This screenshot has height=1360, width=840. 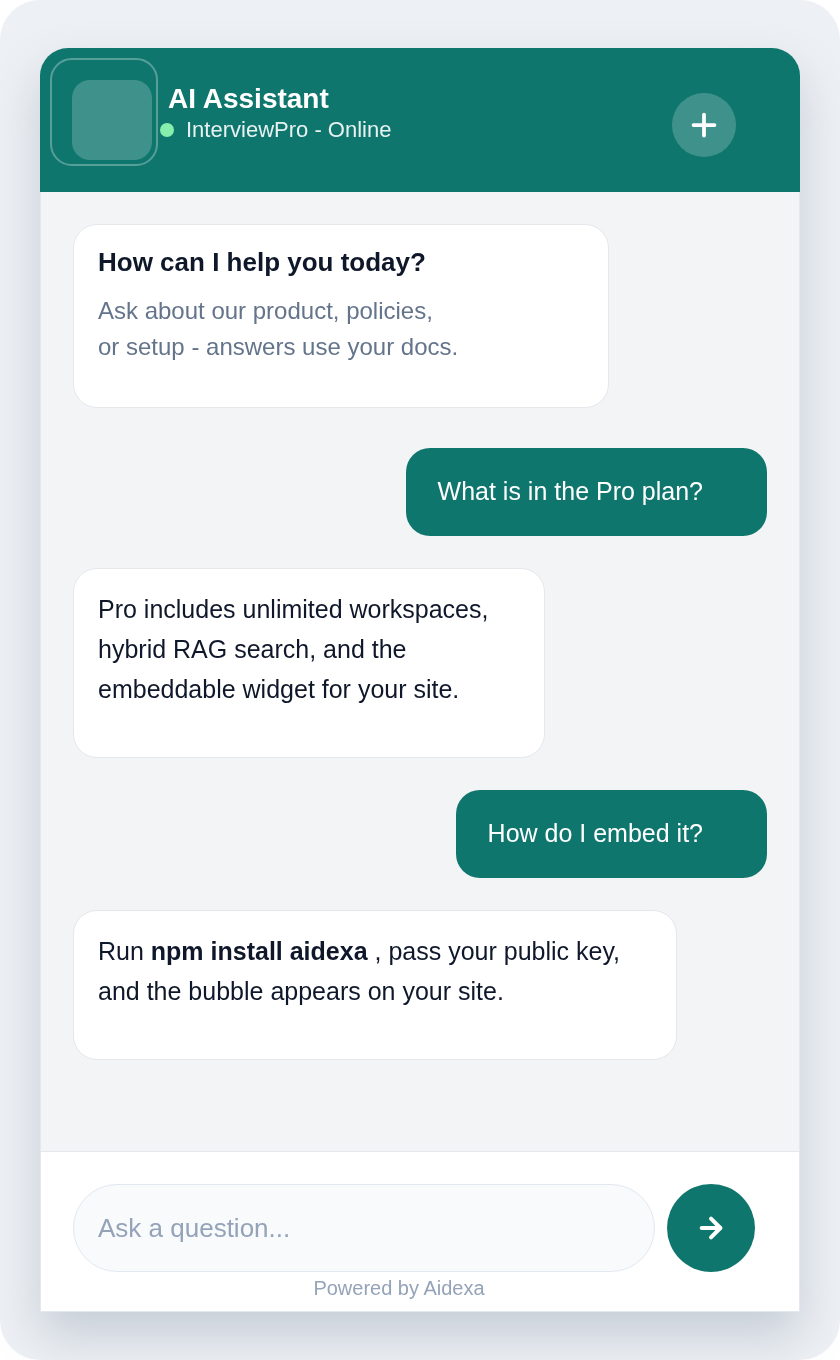 I want to click on assistant-message: Run npm install aidexa , pass your public key, and the bubble appears on your site., so click(x=375, y=985).